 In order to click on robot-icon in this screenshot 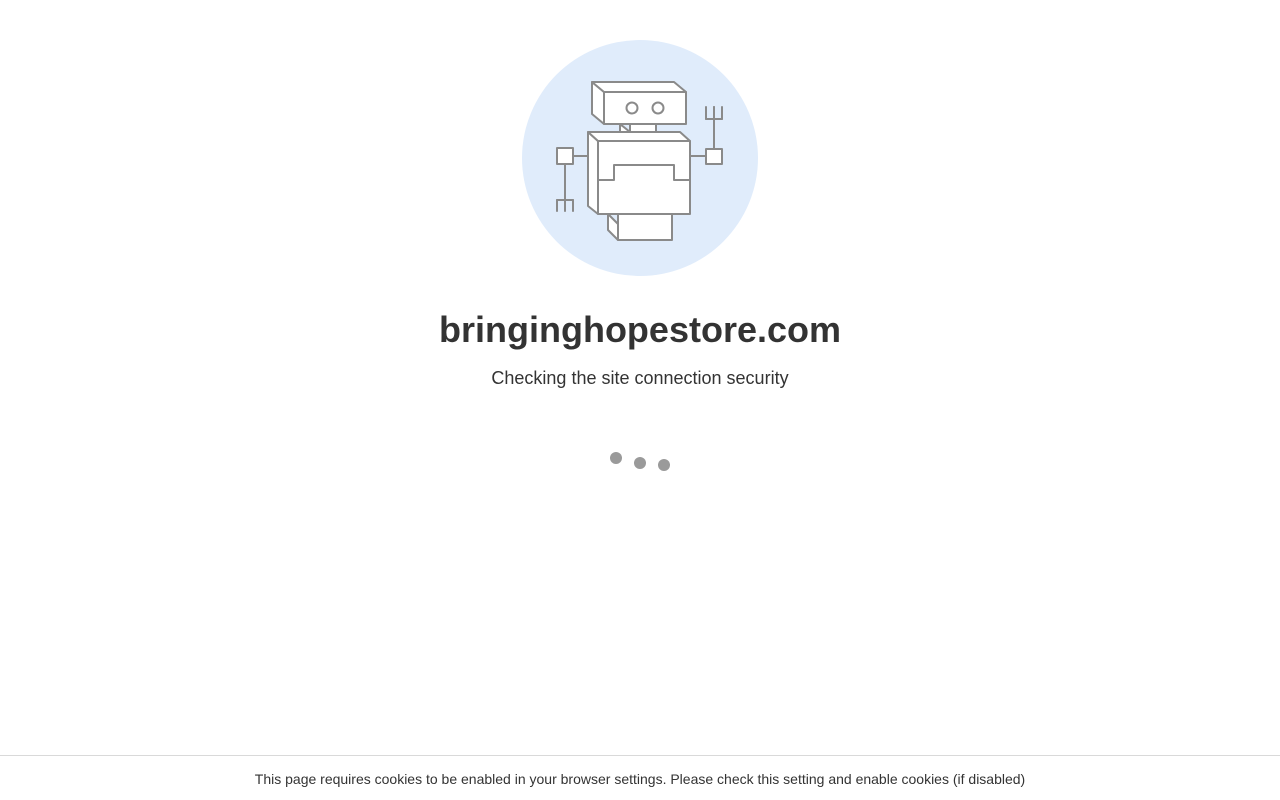, I will do `click(640, 158)`.